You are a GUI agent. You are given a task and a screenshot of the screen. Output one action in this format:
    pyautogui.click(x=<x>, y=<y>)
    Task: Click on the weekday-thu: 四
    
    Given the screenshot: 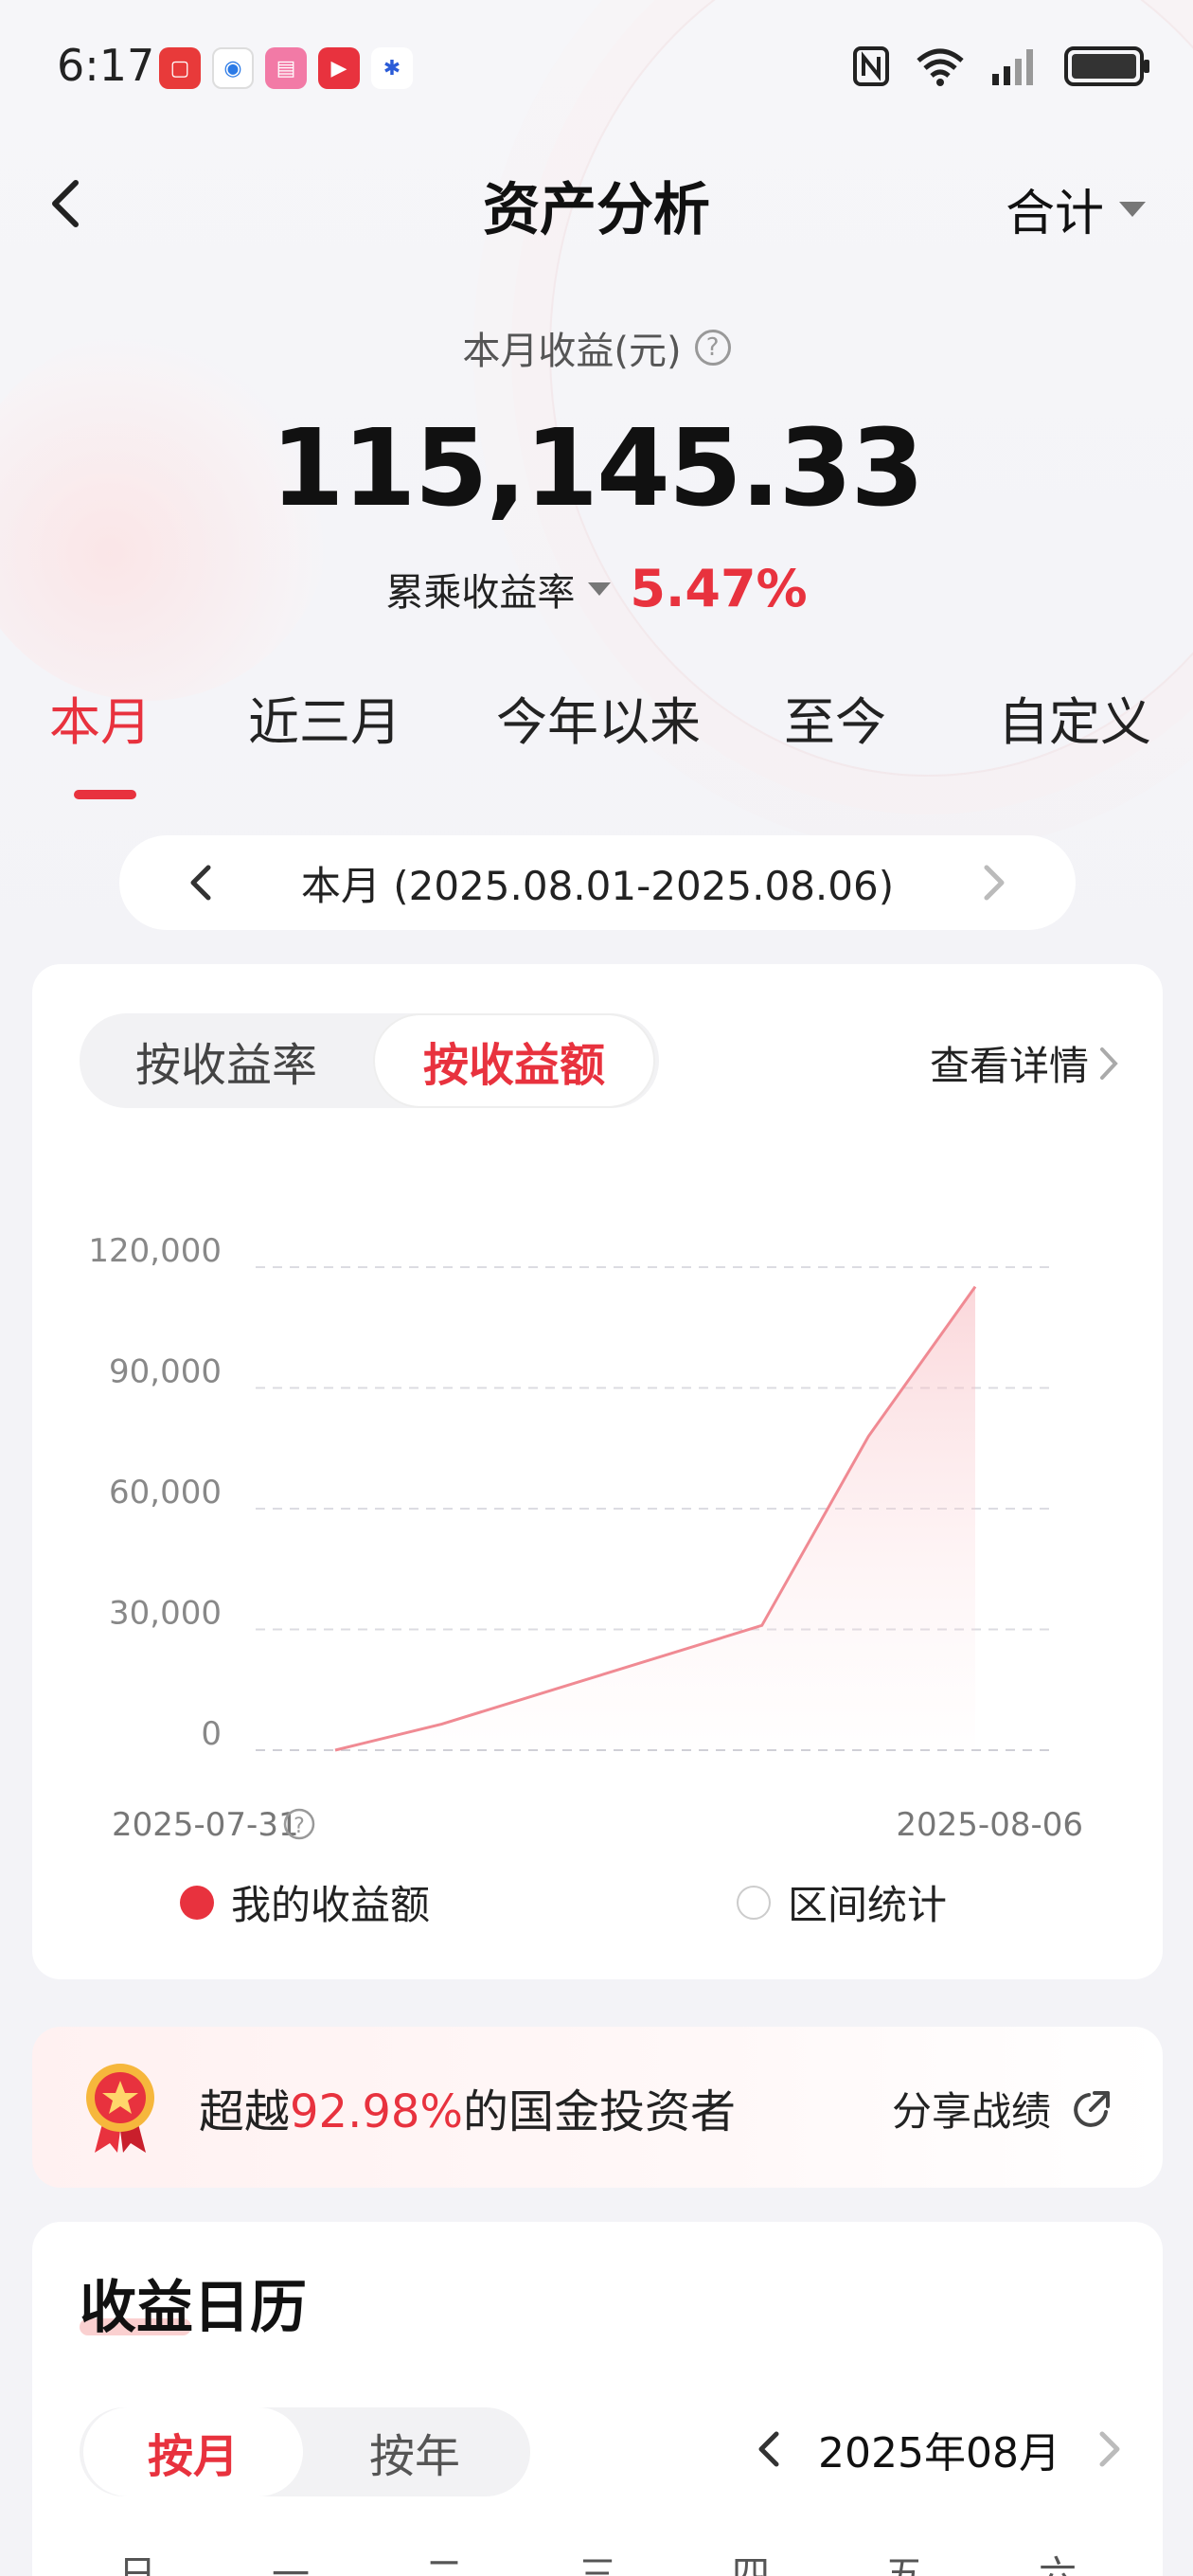 What is the action you would take?
    pyautogui.click(x=751, y=2564)
    